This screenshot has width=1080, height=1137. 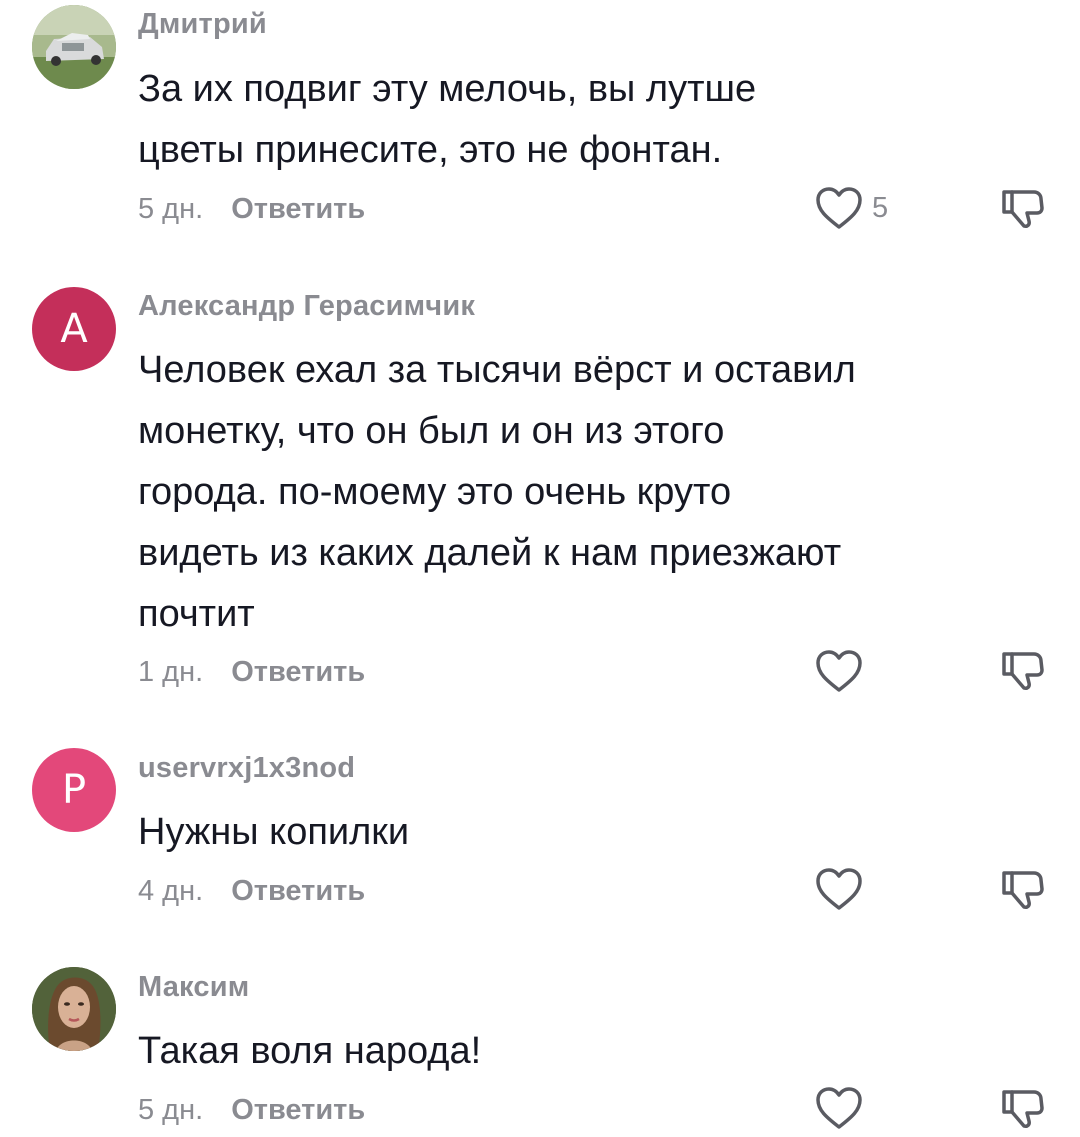 What do you see at coordinates (306, 306) in the screenshot?
I see `comment-username: Александр Герасимчик` at bounding box center [306, 306].